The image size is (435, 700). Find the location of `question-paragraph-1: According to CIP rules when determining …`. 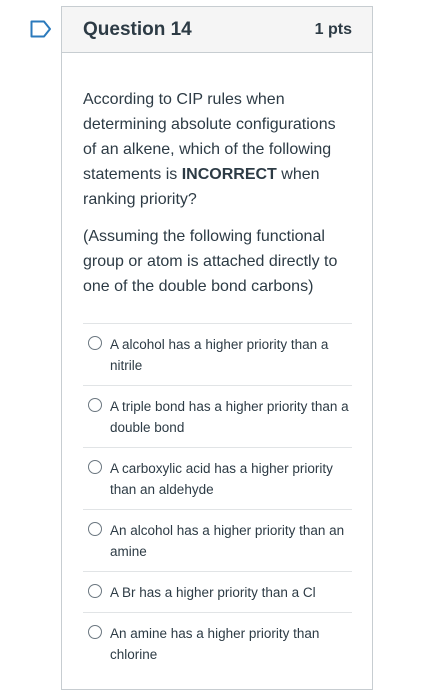

question-paragraph-1: According to CIP rules when determining … is located at coordinates (209, 149).